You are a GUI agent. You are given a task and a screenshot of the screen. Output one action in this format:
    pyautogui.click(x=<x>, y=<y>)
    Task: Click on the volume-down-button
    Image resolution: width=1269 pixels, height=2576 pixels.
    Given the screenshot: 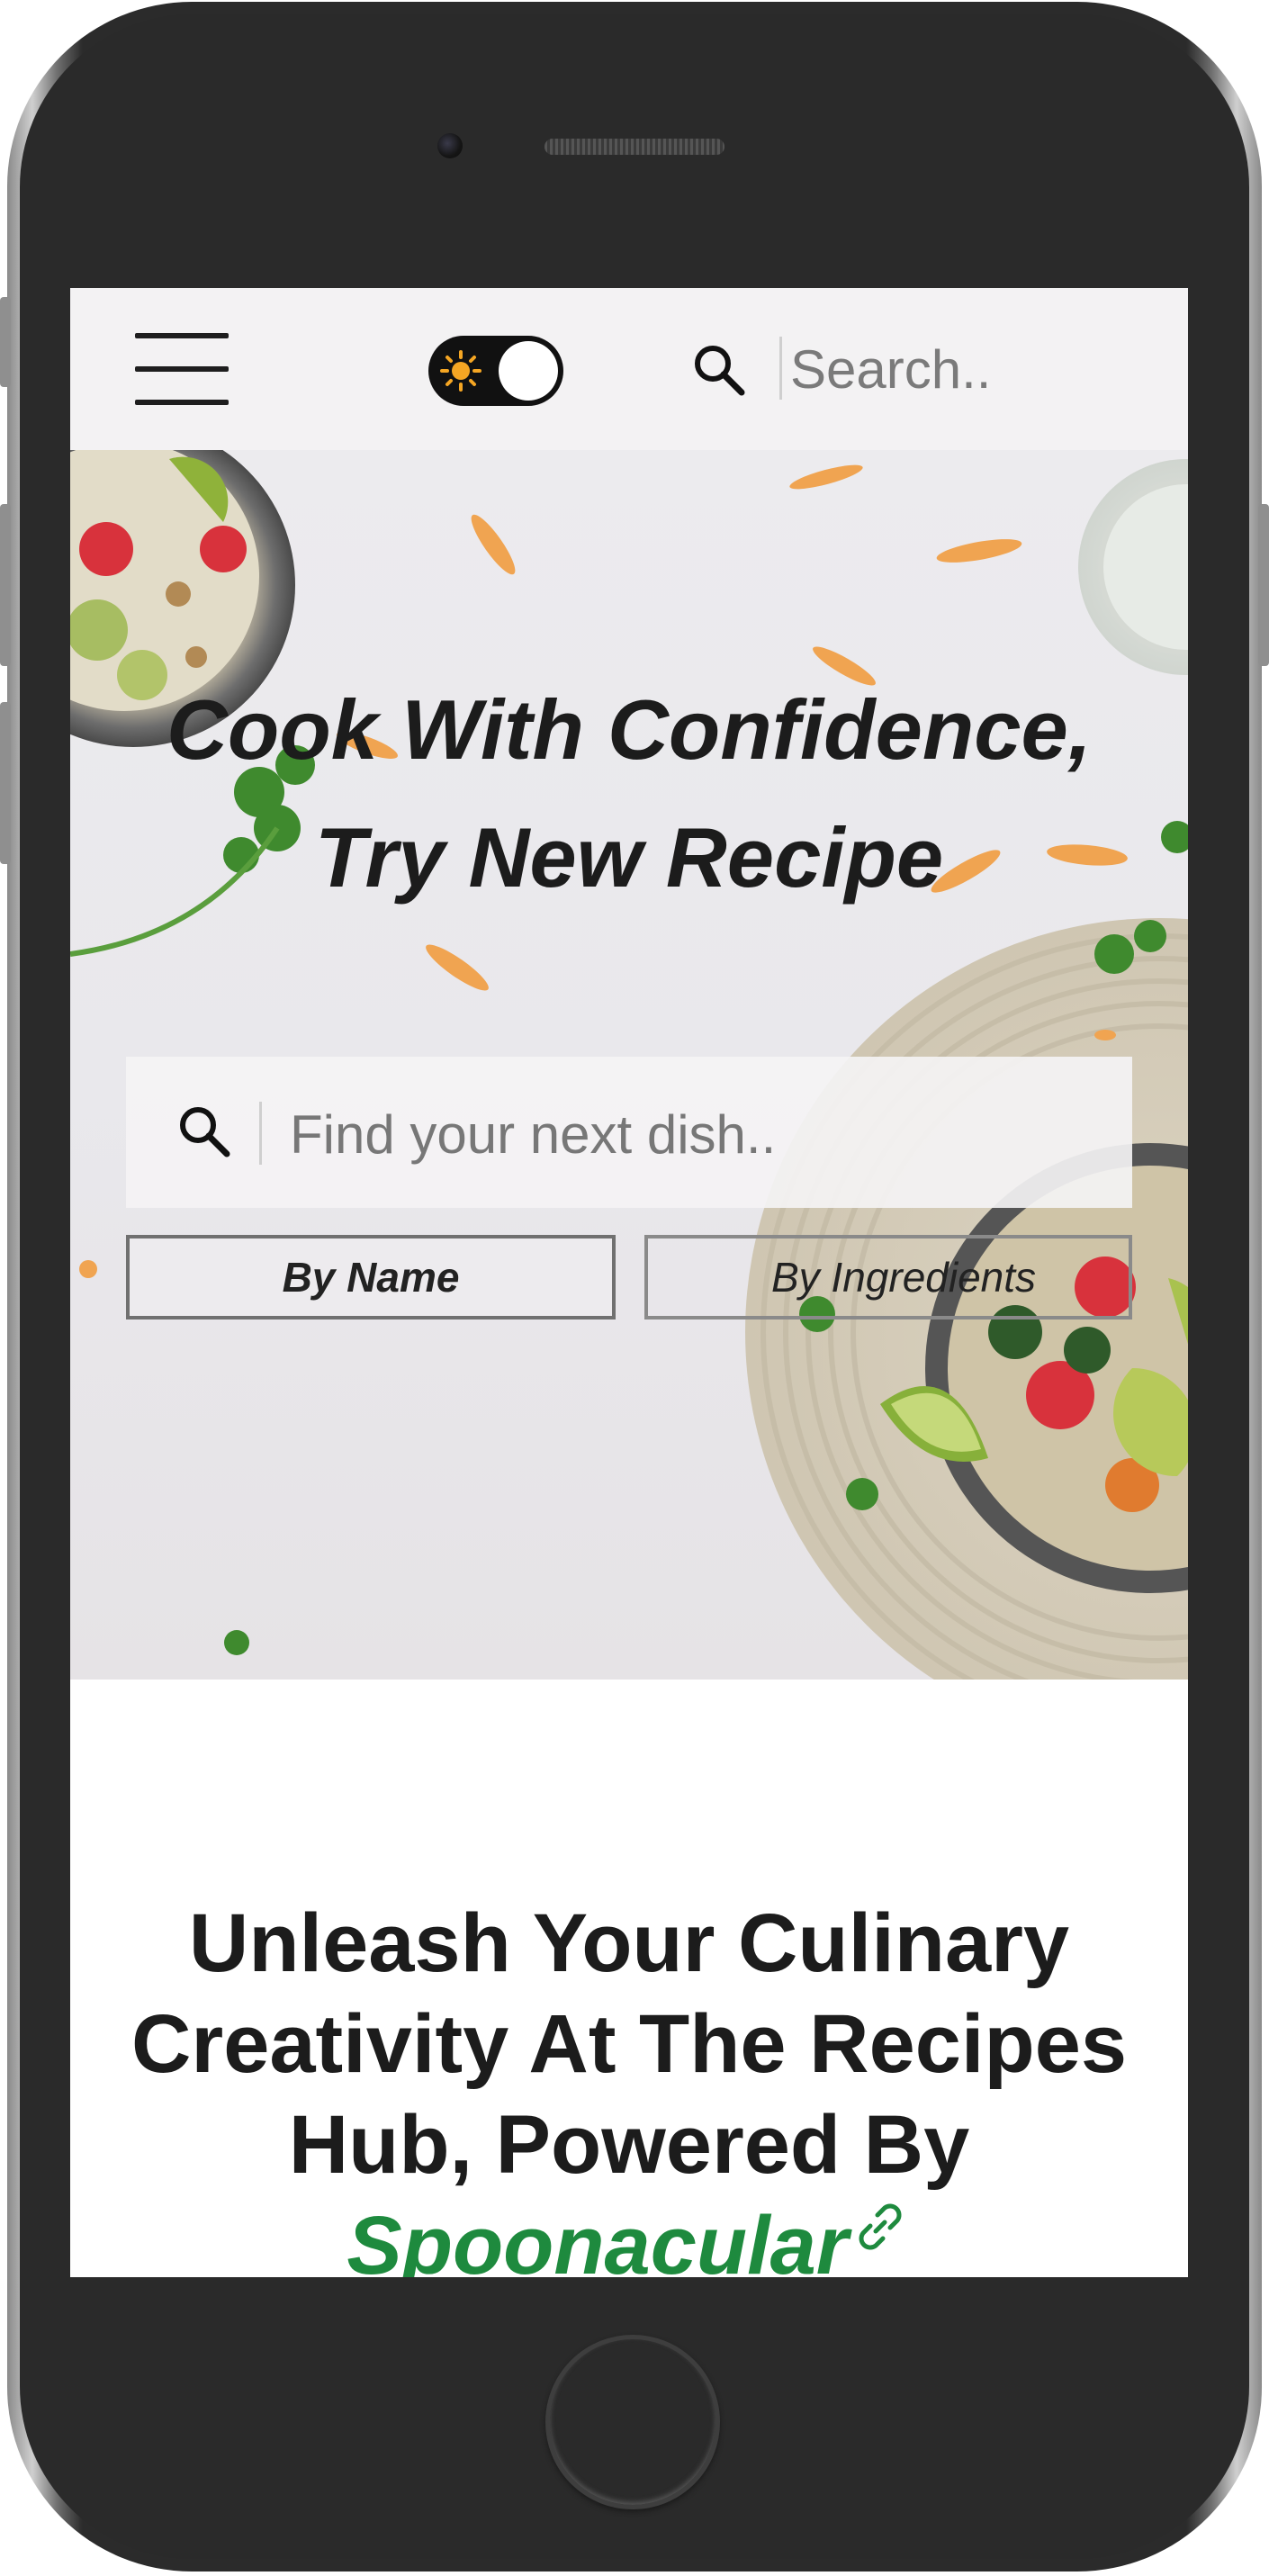 What is the action you would take?
    pyautogui.click(x=6, y=783)
    